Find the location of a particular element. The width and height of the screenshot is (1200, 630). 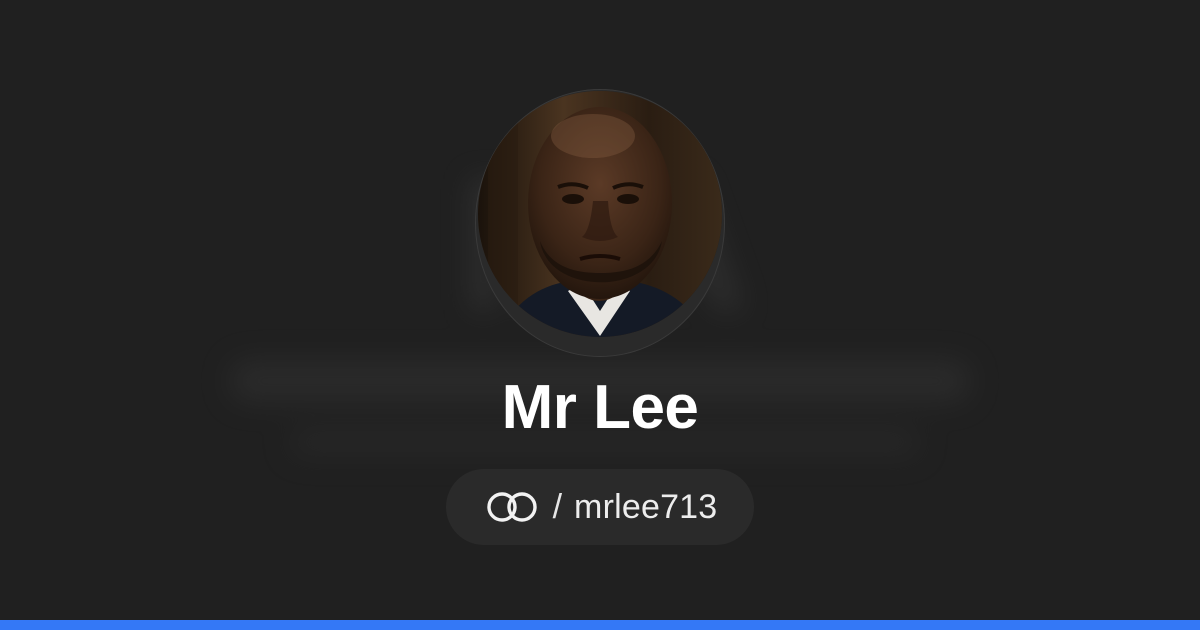

avatar is located at coordinates (600, 214).